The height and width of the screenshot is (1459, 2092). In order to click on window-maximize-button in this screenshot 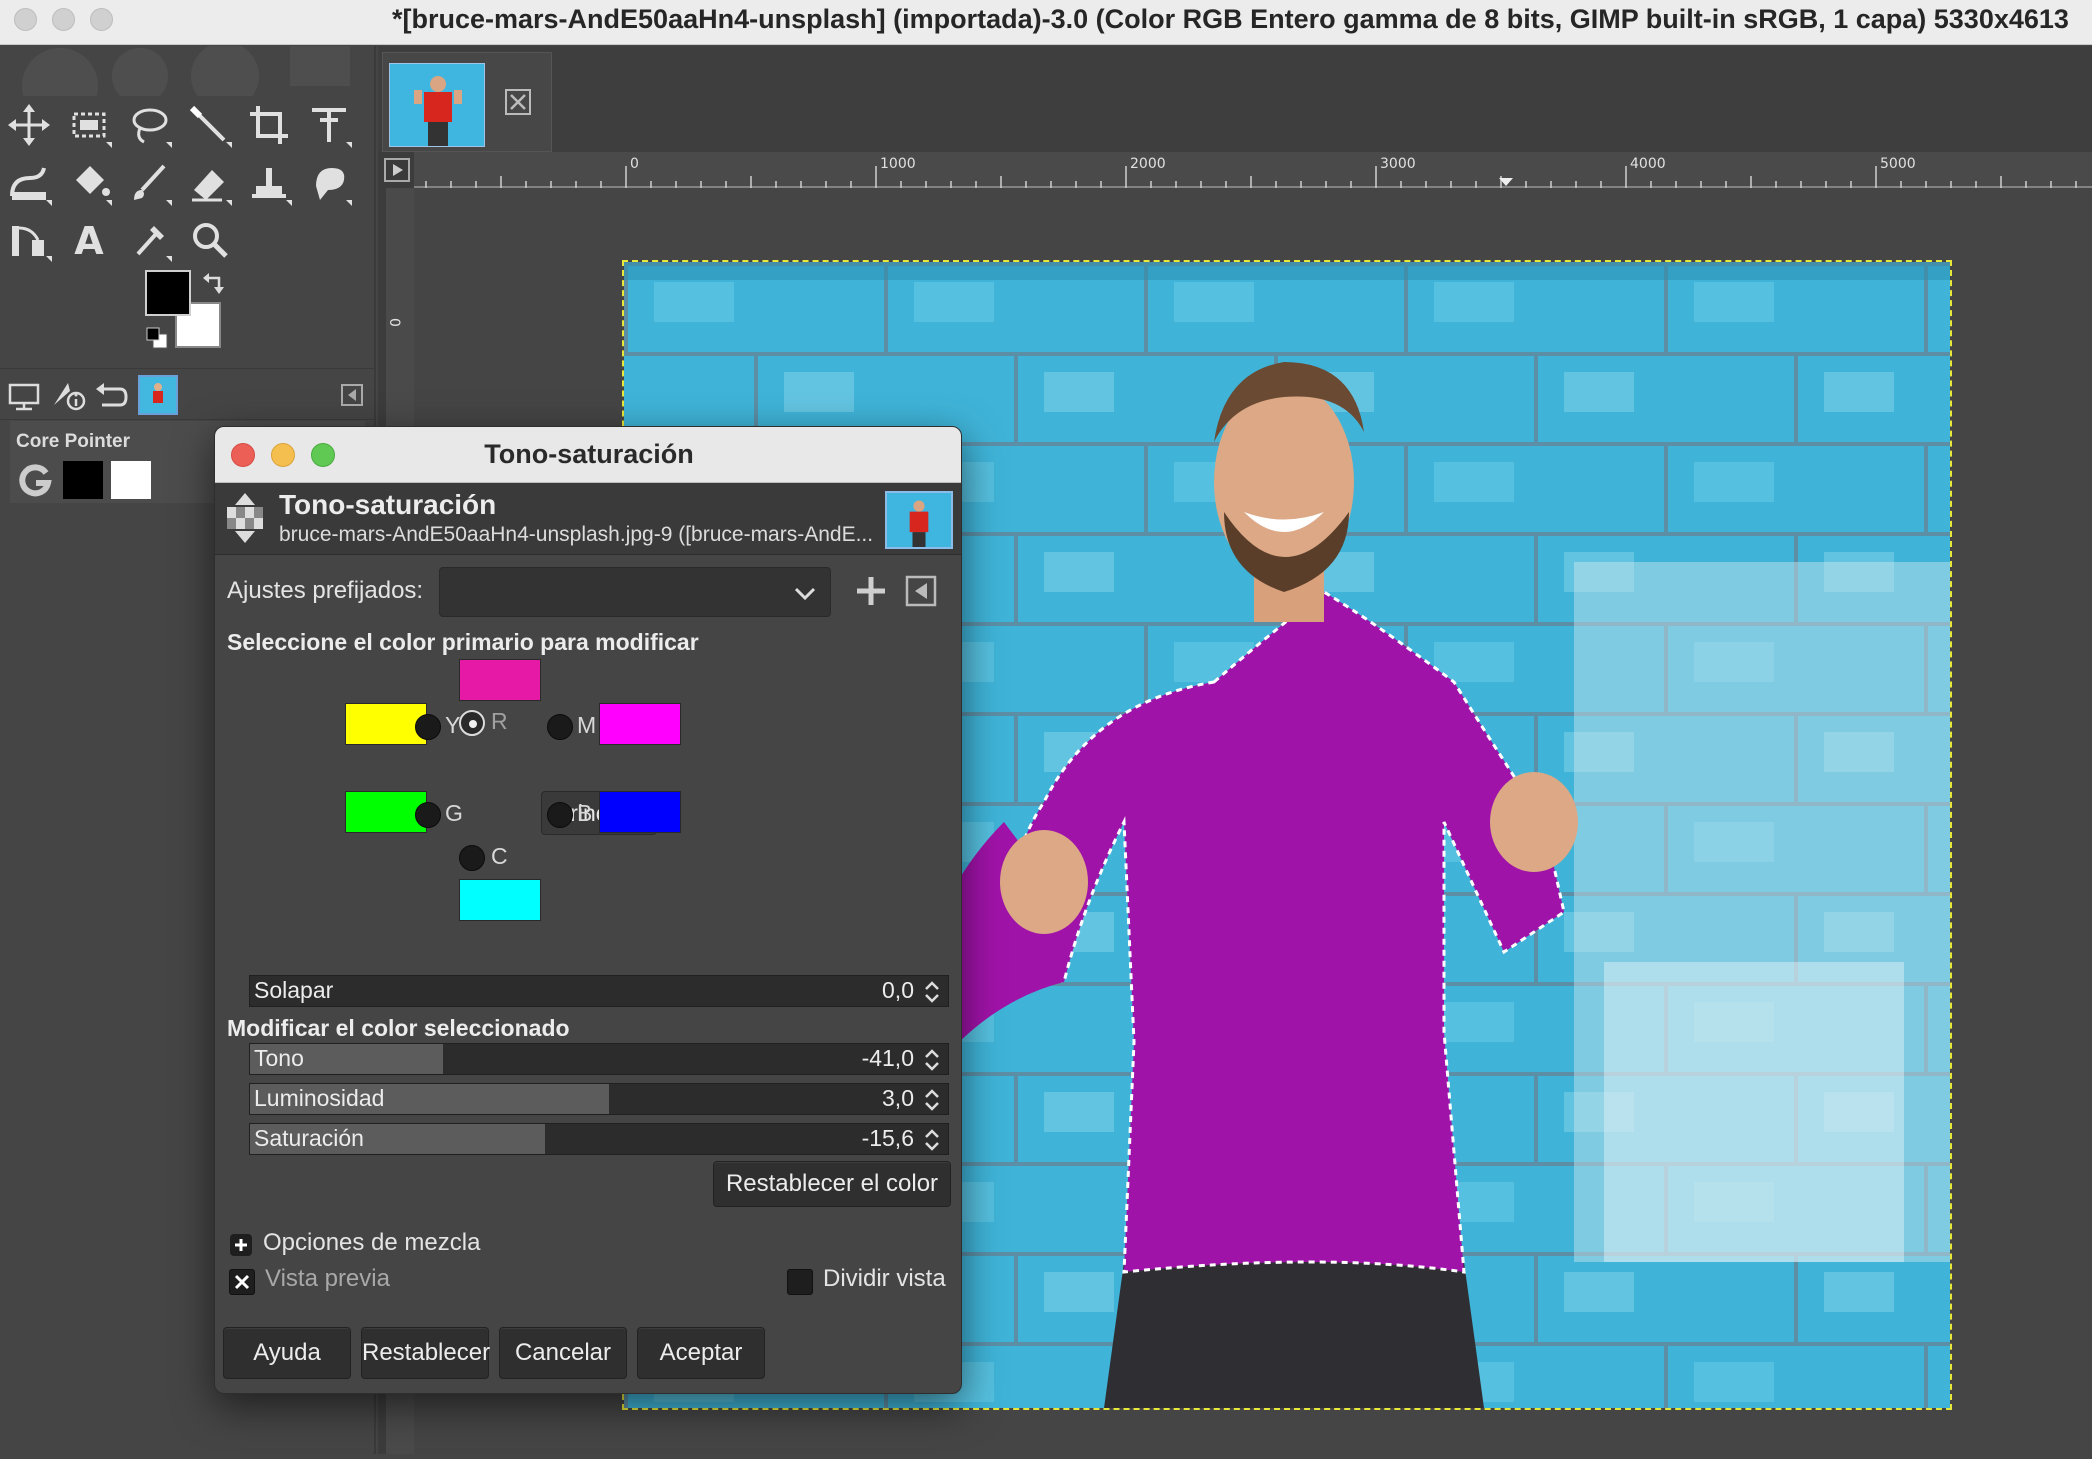, I will do `click(101, 19)`.